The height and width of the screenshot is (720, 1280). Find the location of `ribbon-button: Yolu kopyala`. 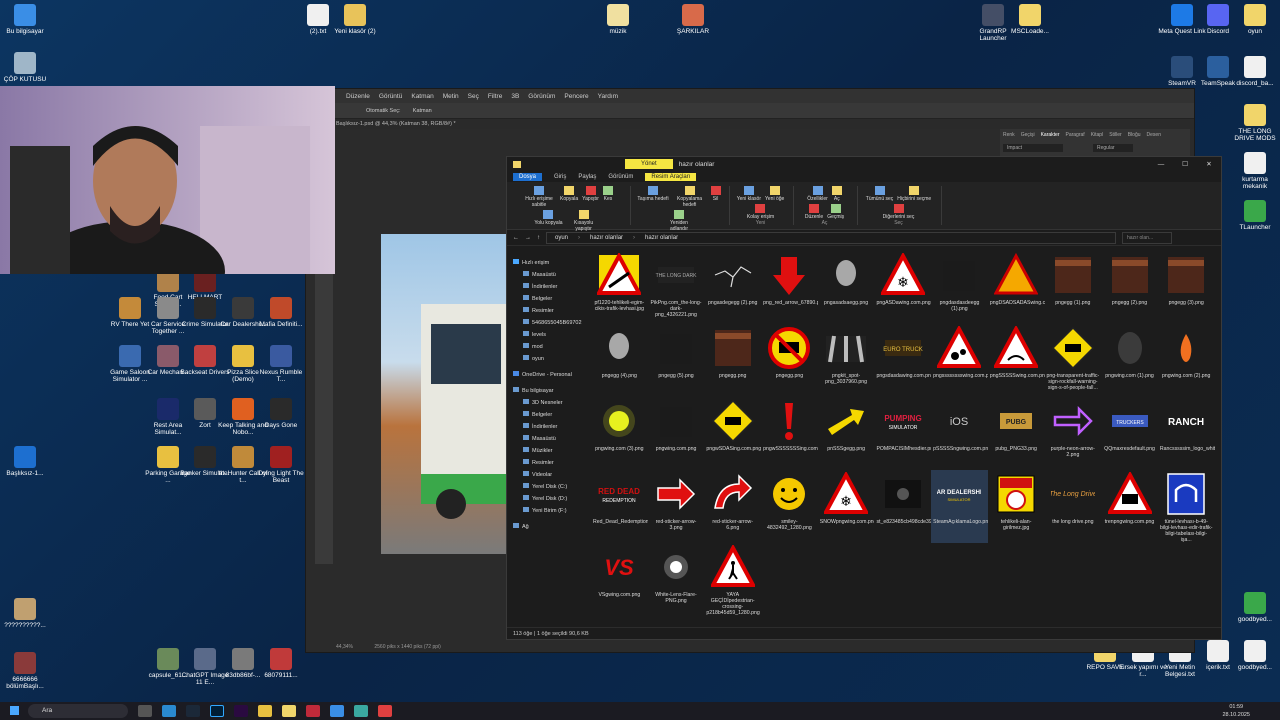

ribbon-button: Yolu kopyala is located at coordinates (548, 221).